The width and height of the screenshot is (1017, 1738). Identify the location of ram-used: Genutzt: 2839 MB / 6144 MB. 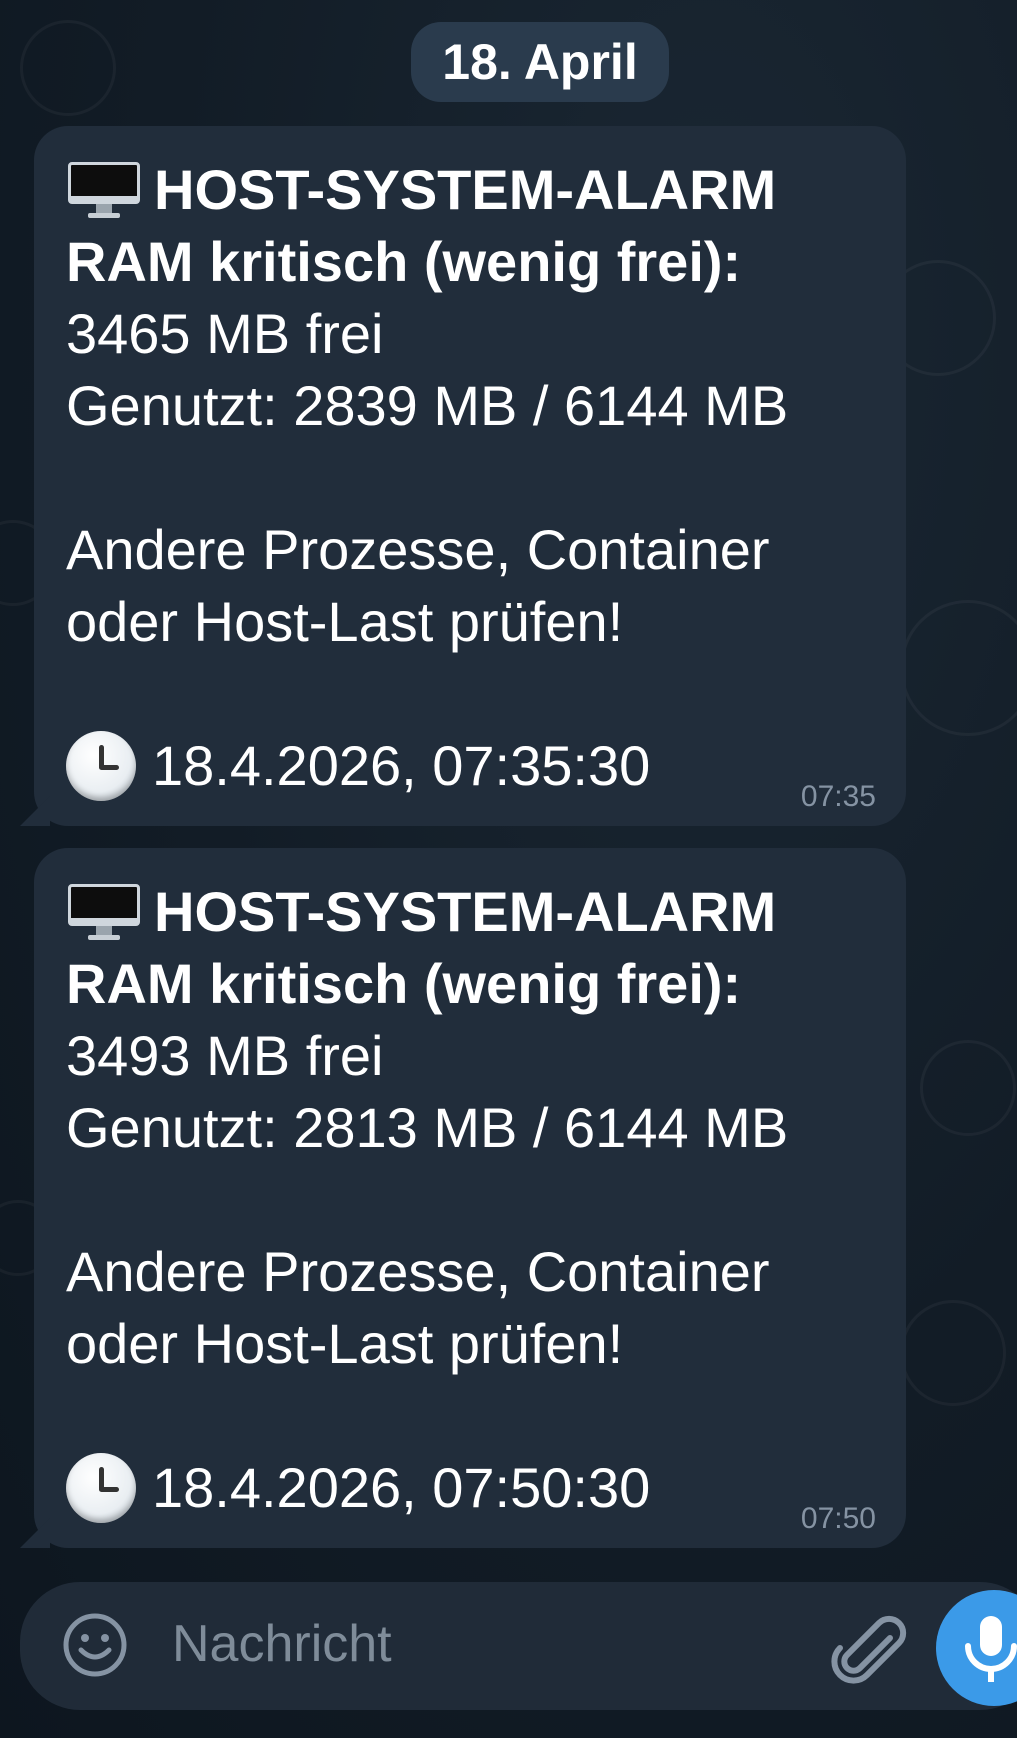
(427, 405).